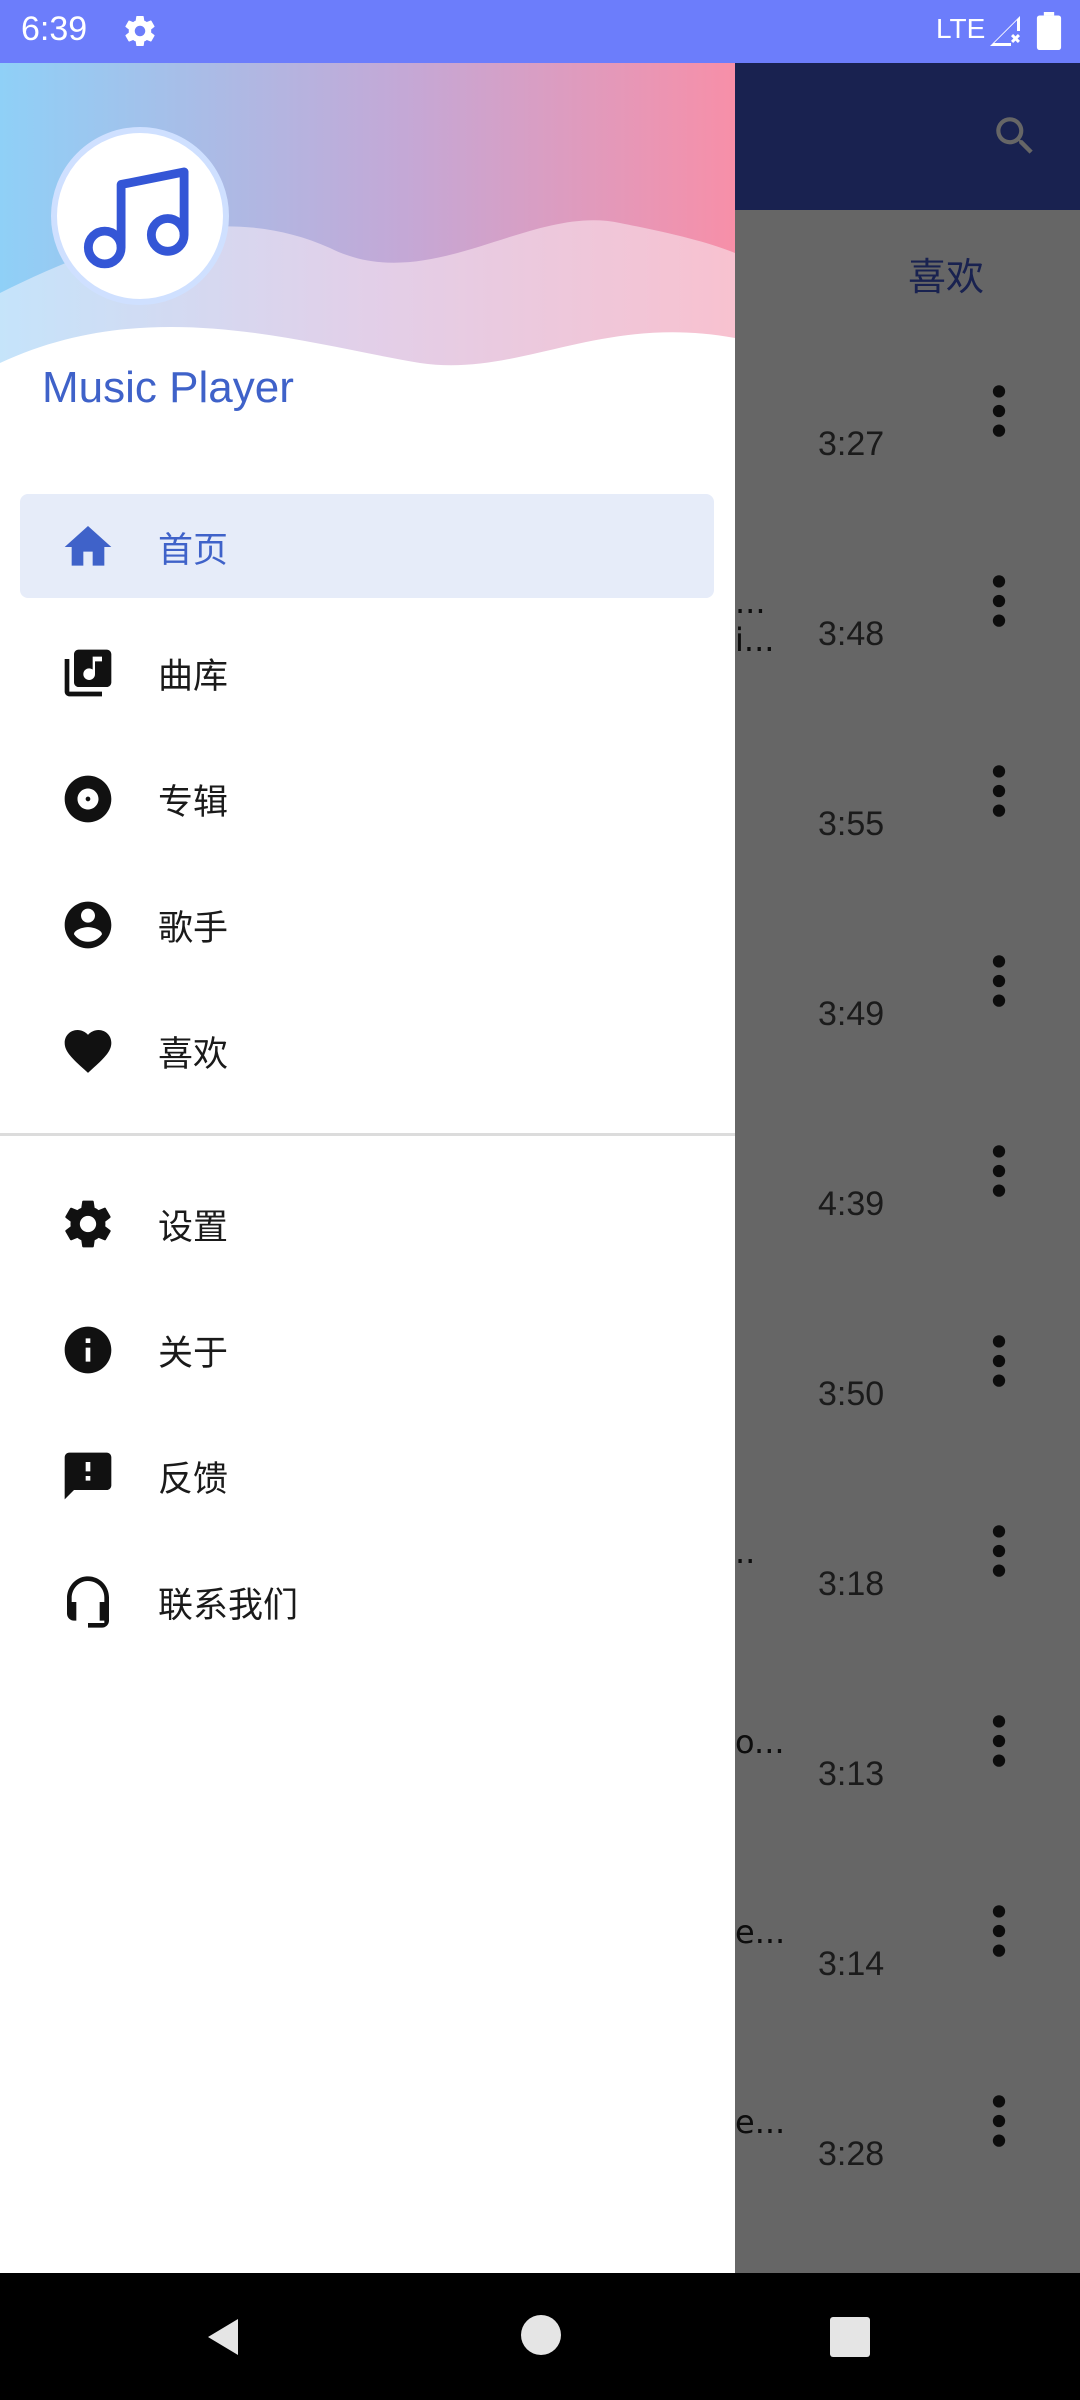 The height and width of the screenshot is (2400, 1080). I want to click on nav-label: 关于, so click(193, 1354).